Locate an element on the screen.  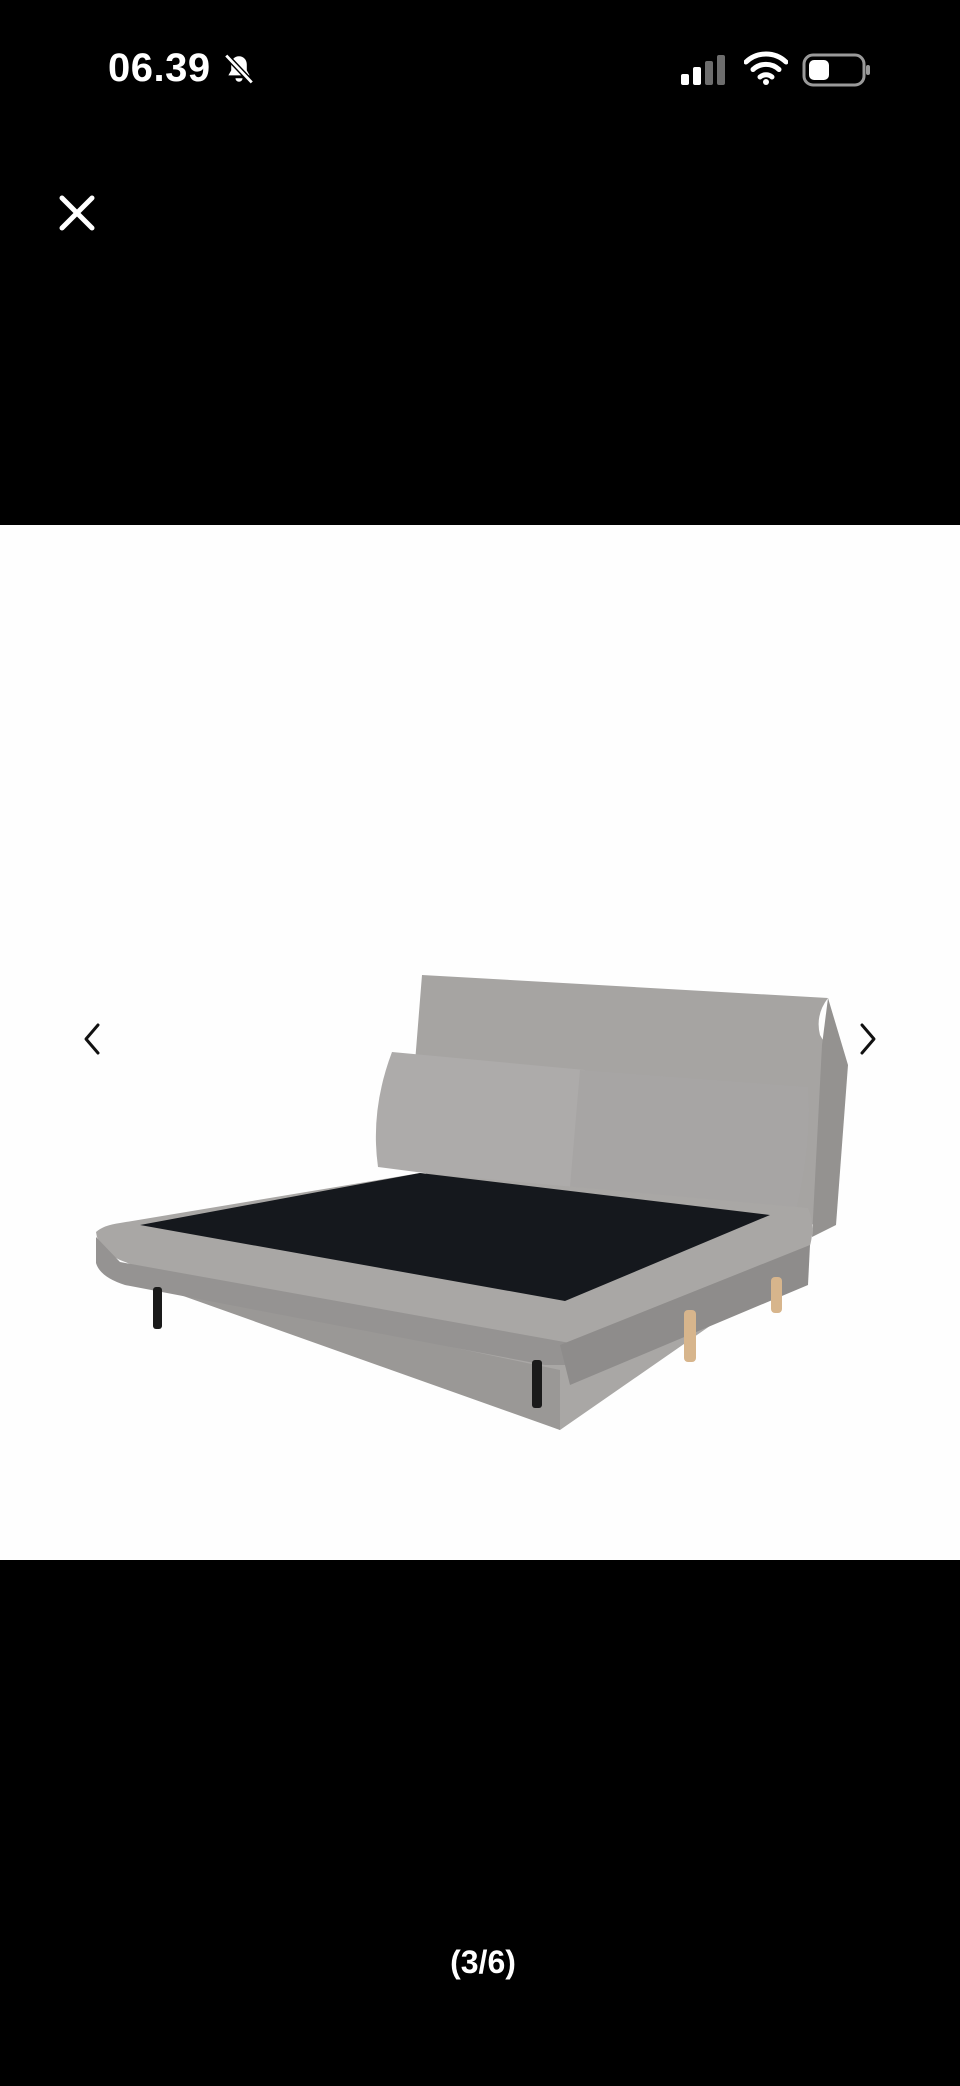
chevron-right-icon is located at coordinates (868, 1039).